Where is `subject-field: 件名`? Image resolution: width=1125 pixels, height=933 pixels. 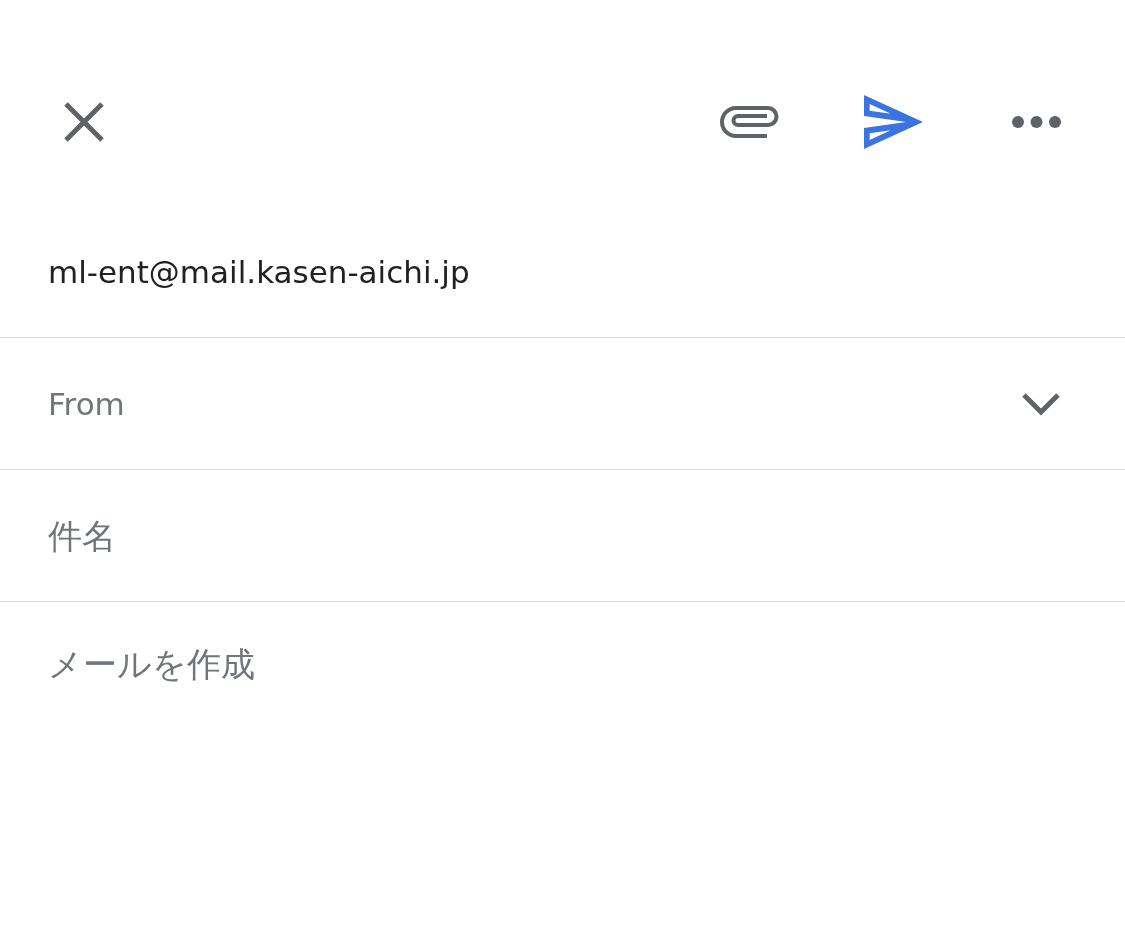 subject-field: 件名 is located at coordinates (562, 535).